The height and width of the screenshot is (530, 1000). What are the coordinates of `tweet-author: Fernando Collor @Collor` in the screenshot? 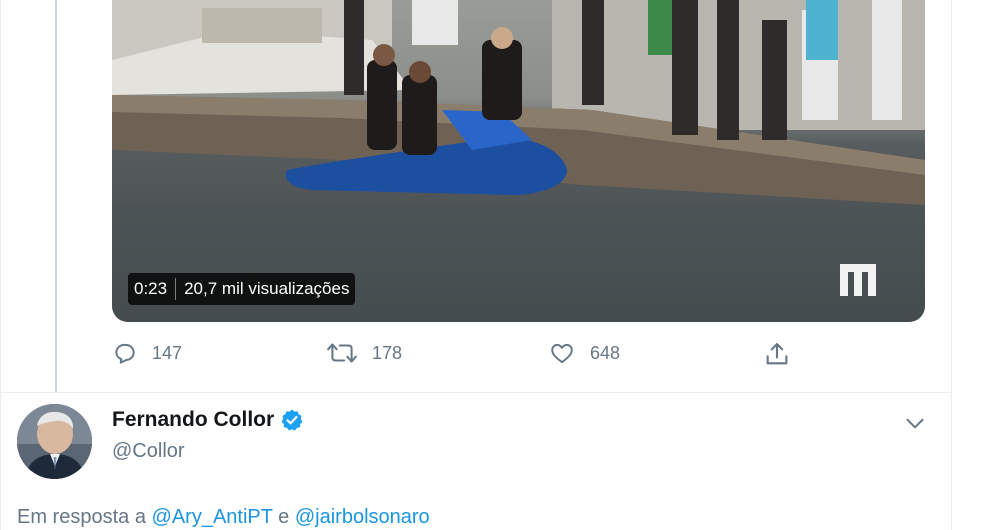 It's located at (208, 435).